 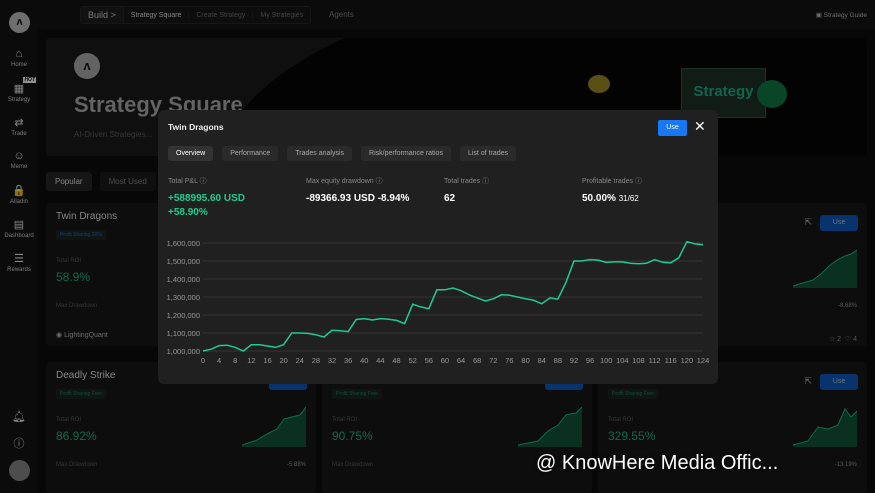 I want to click on stat-label: Total P&L ⓘ, so click(x=187, y=181).